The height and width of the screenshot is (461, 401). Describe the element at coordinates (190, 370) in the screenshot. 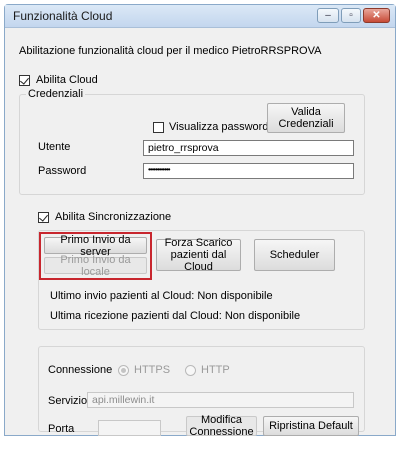

I see `http-radio` at that location.